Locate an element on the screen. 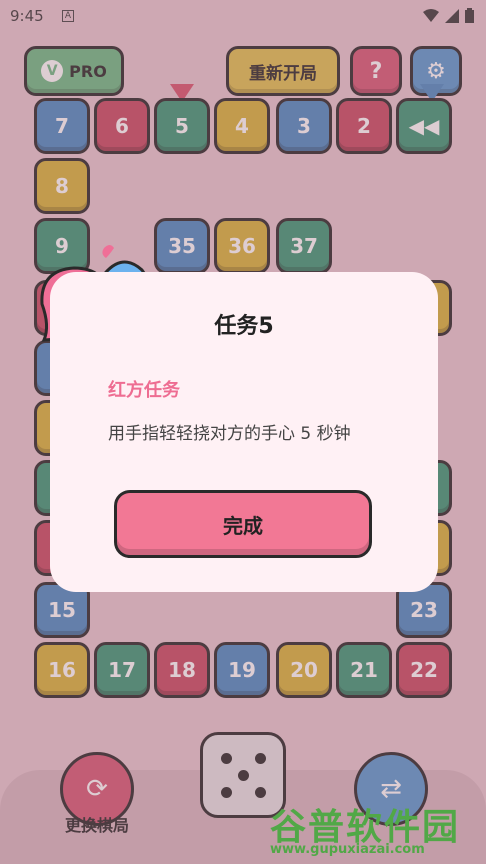 The width and height of the screenshot is (486, 864). watermark: 谷普软件园 www.gupuxiazai.com is located at coordinates (374, 828).